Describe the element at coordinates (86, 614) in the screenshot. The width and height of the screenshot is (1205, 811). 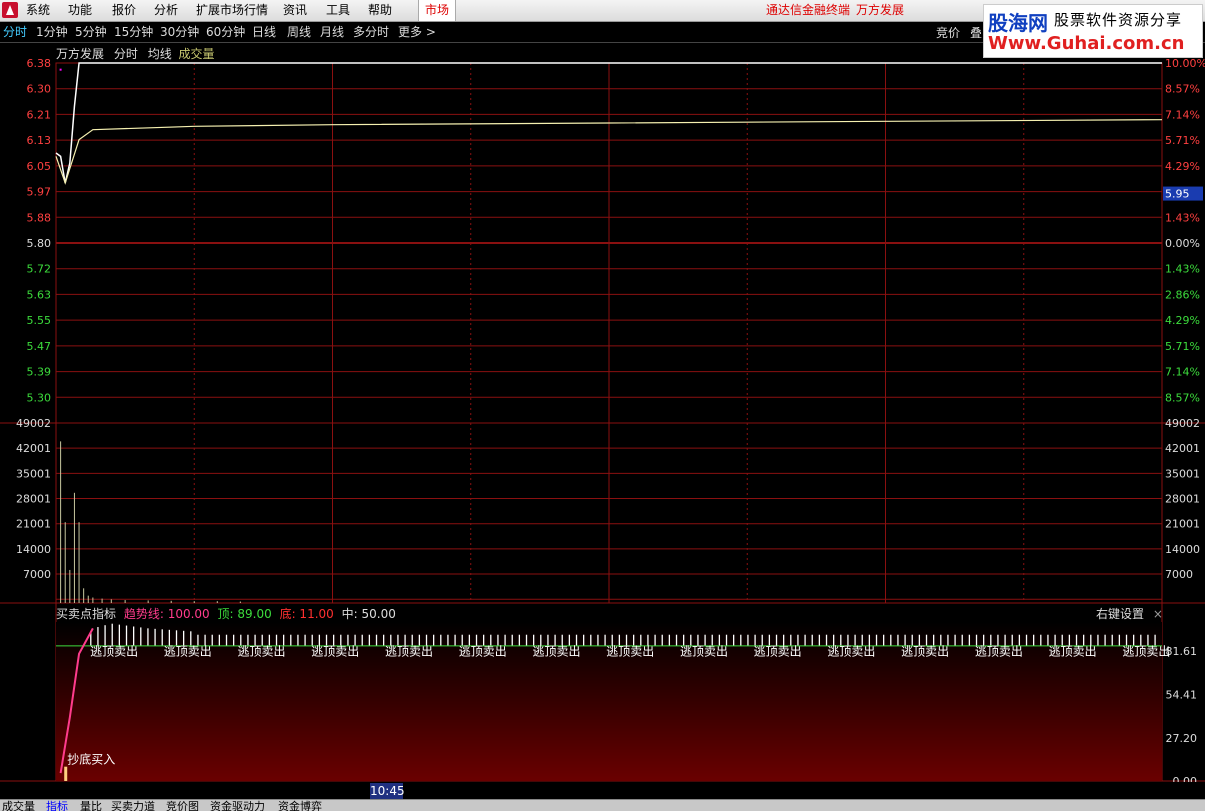
I see `indicator-name: 买卖点指标` at that location.